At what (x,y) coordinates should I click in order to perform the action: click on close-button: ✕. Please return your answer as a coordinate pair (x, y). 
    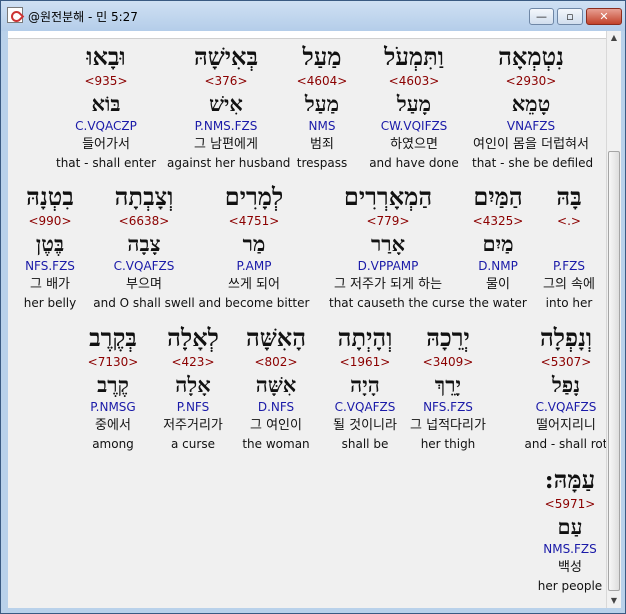
    Looking at the image, I should click on (604, 16).